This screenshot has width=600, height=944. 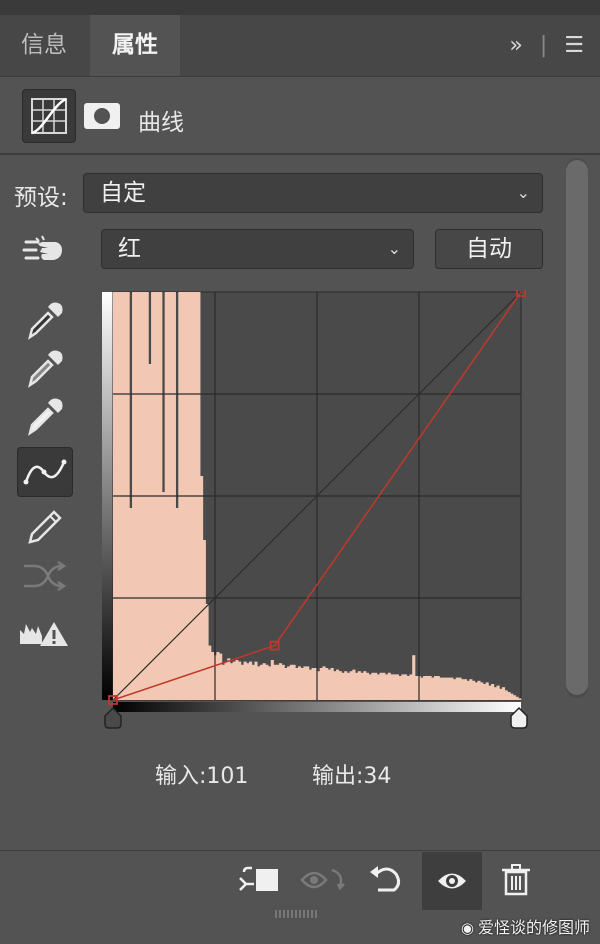 I want to click on collapse-panel-icon: », so click(x=515, y=45).